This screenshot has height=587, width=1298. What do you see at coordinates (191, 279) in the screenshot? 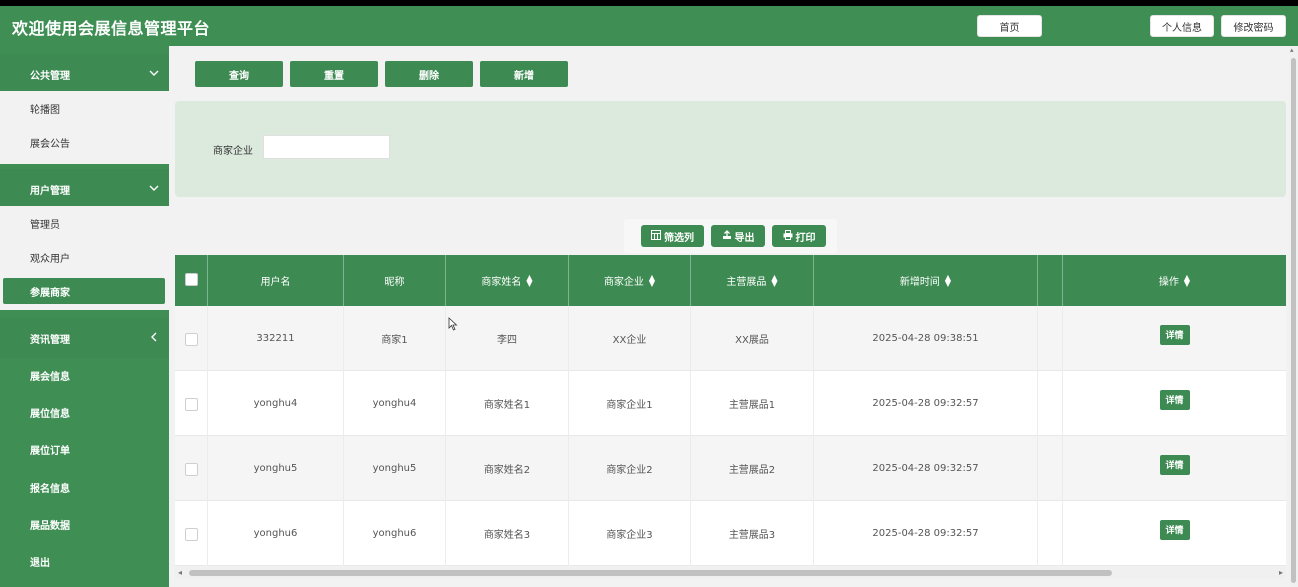
I see `select-all-checkbox` at bounding box center [191, 279].